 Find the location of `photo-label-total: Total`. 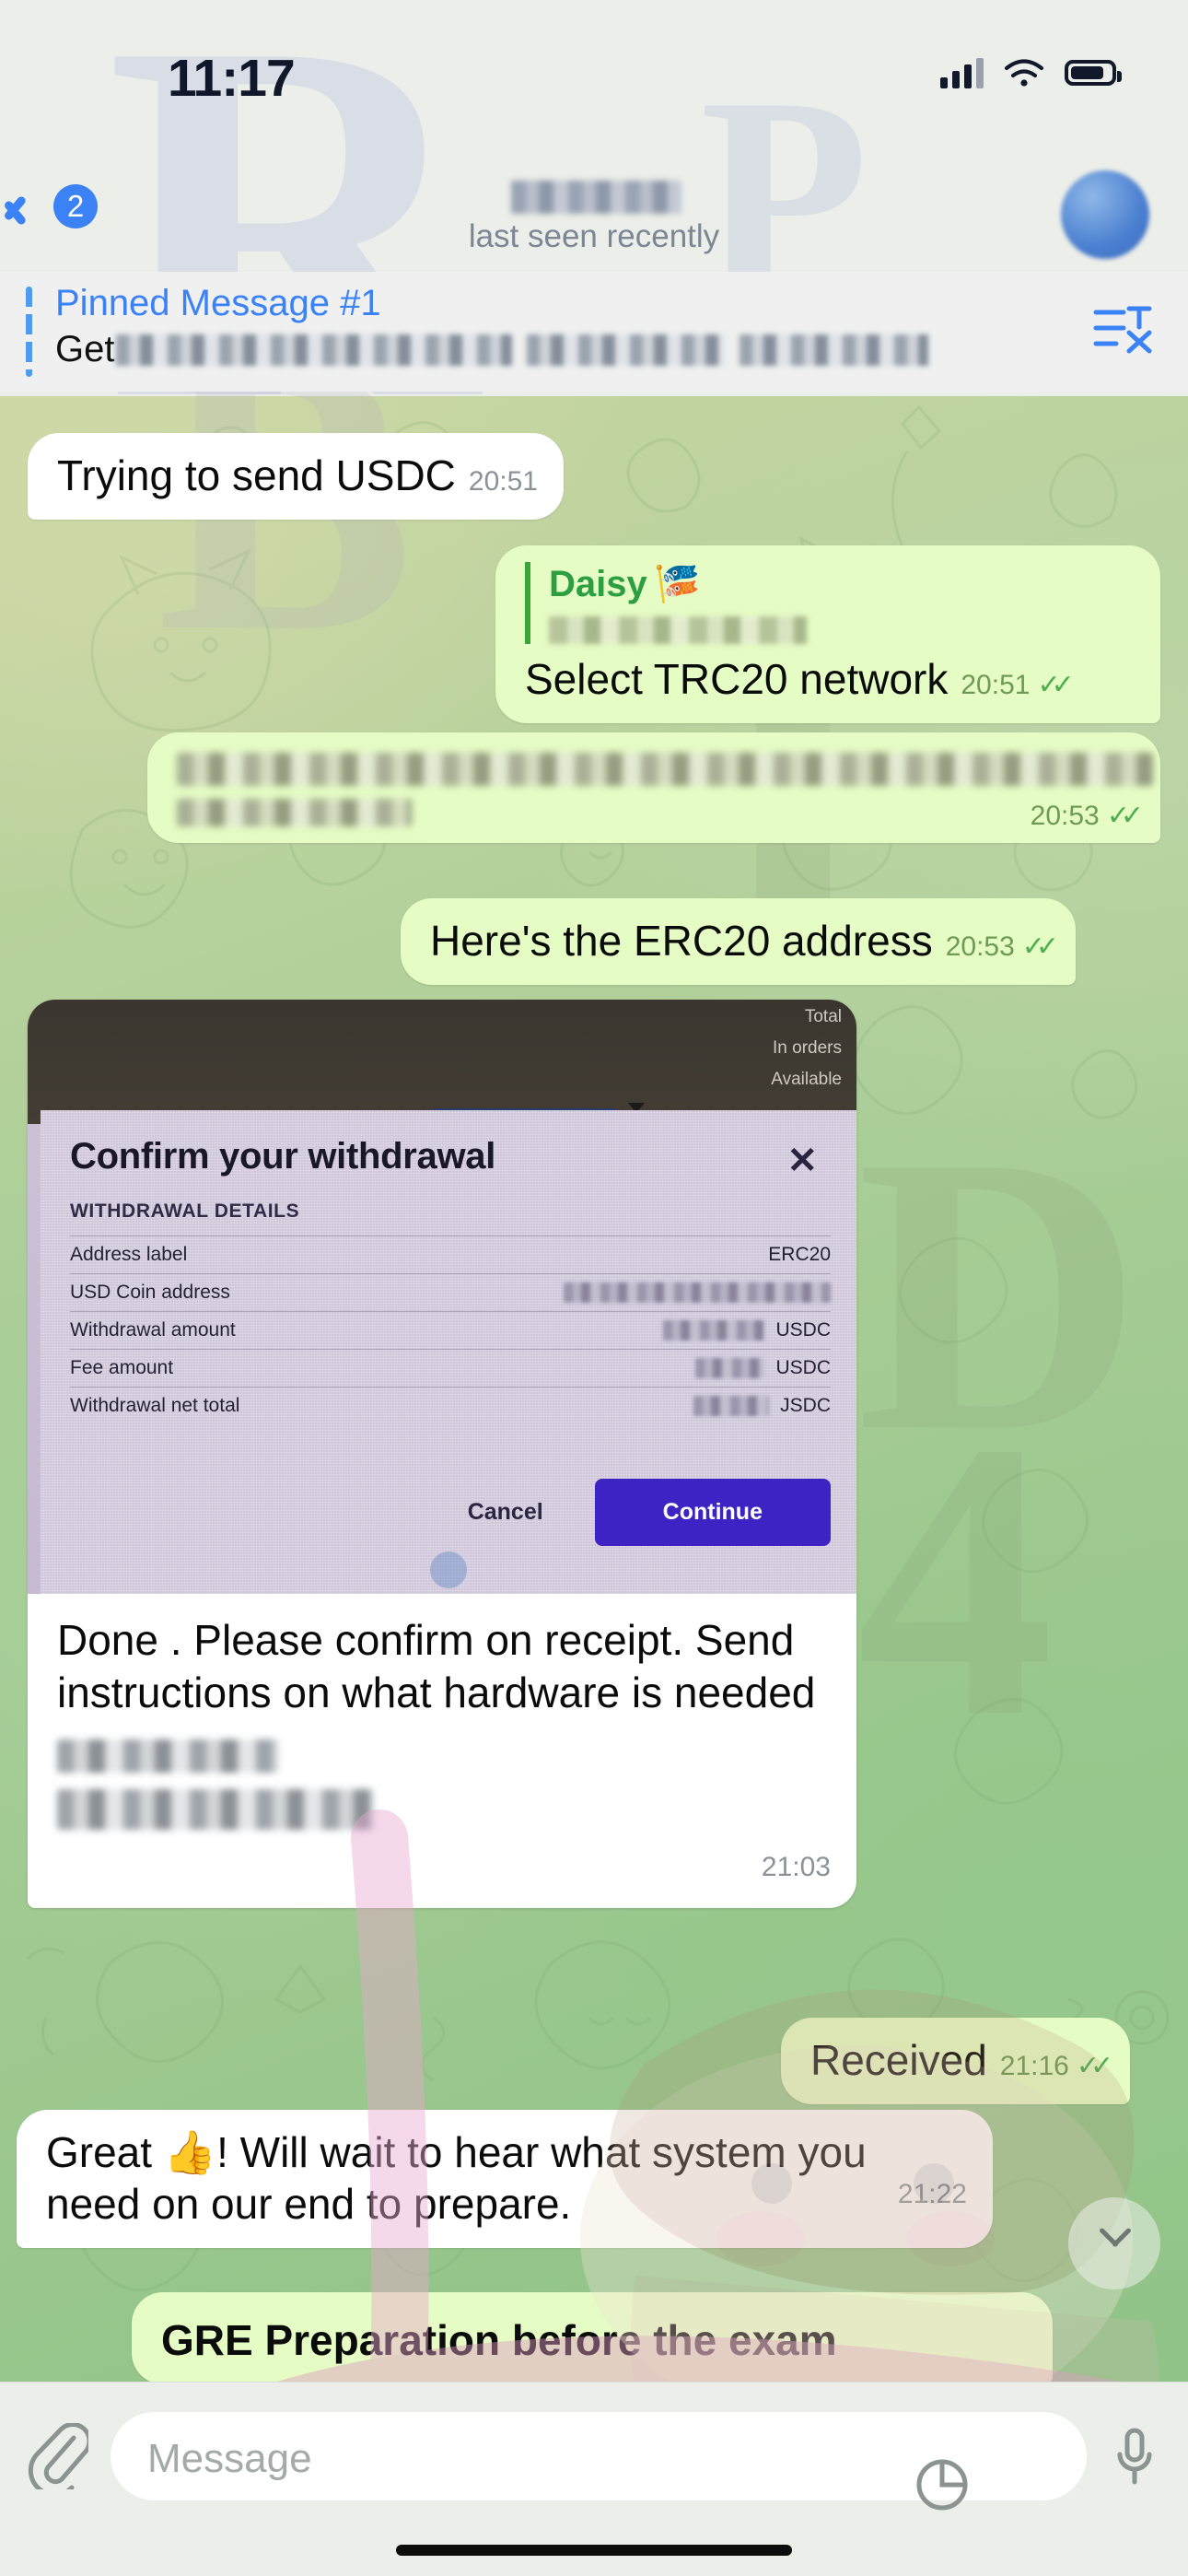

photo-label-total: Total is located at coordinates (823, 1016).